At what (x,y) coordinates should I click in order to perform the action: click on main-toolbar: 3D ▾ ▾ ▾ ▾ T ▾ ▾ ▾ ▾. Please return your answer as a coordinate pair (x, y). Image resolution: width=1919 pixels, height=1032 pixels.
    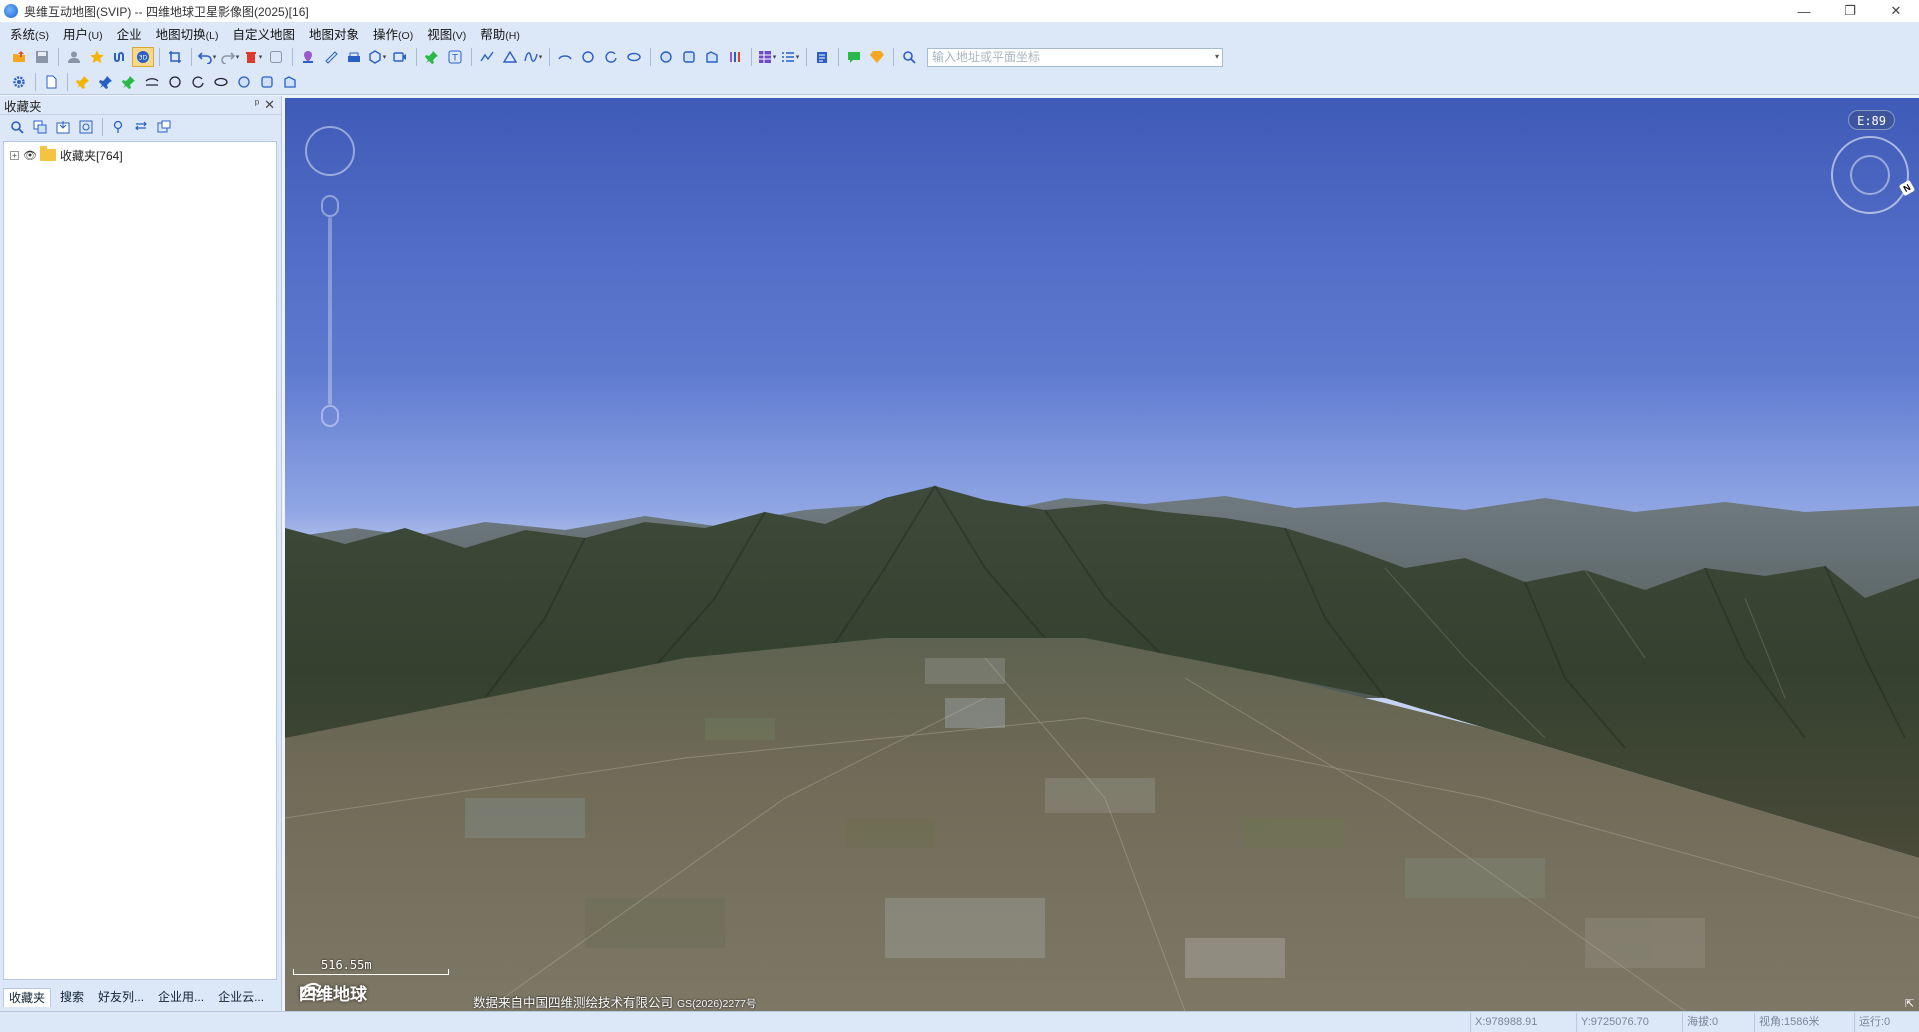
    Looking at the image, I should click on (959, 57).